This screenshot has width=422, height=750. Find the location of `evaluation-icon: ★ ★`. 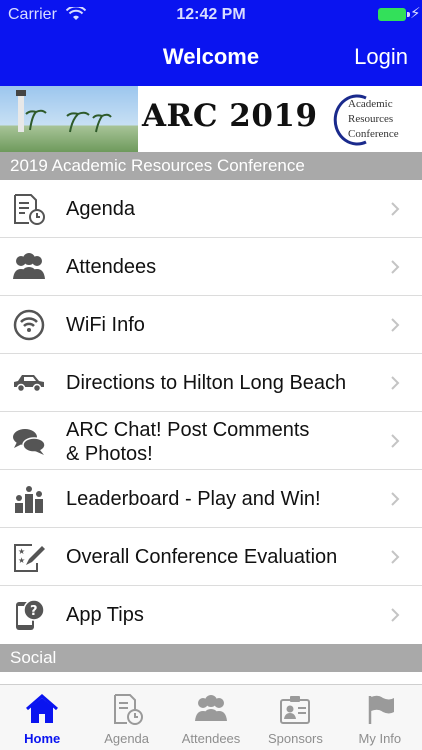

evaluation-icon: ★ ★ is located at coordinates (29, 558).